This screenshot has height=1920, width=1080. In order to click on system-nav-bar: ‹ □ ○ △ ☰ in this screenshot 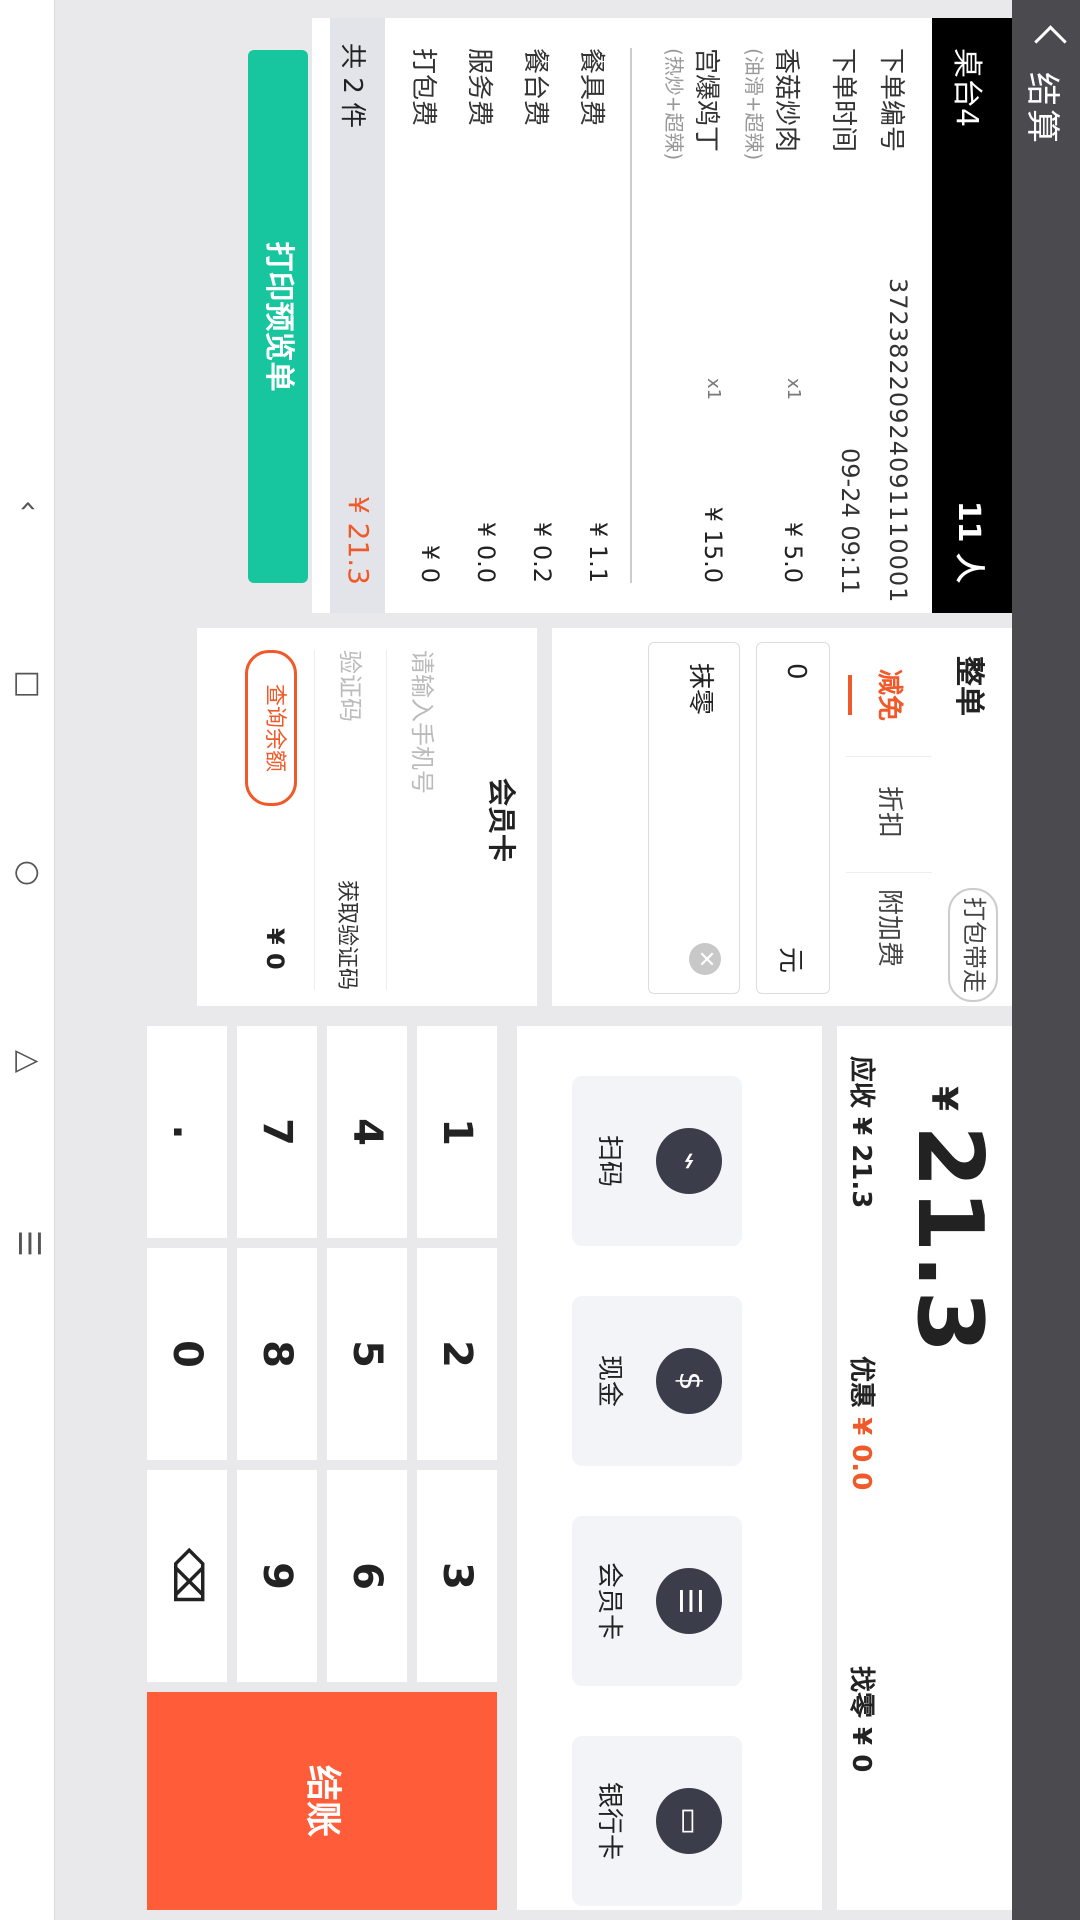, I will do `click(27, 960)`.